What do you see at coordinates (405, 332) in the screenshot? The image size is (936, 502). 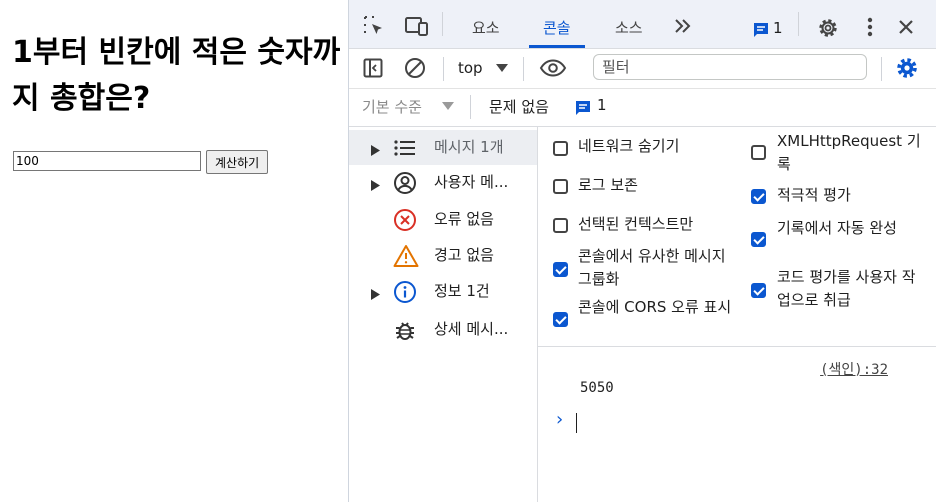 I see `bug-icon` at bounding box center [405, 332].